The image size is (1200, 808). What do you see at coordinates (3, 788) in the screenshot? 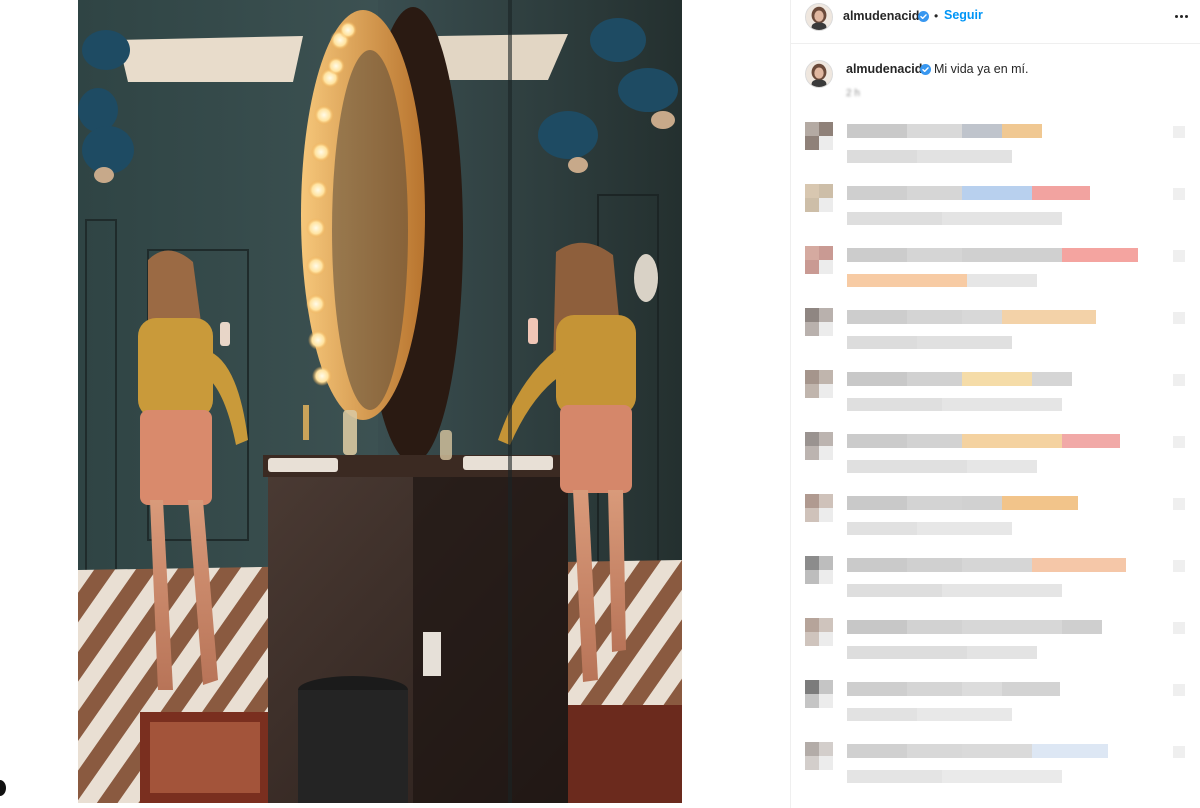
I see `cropped-edge-element` at bounding box center [3, 788].